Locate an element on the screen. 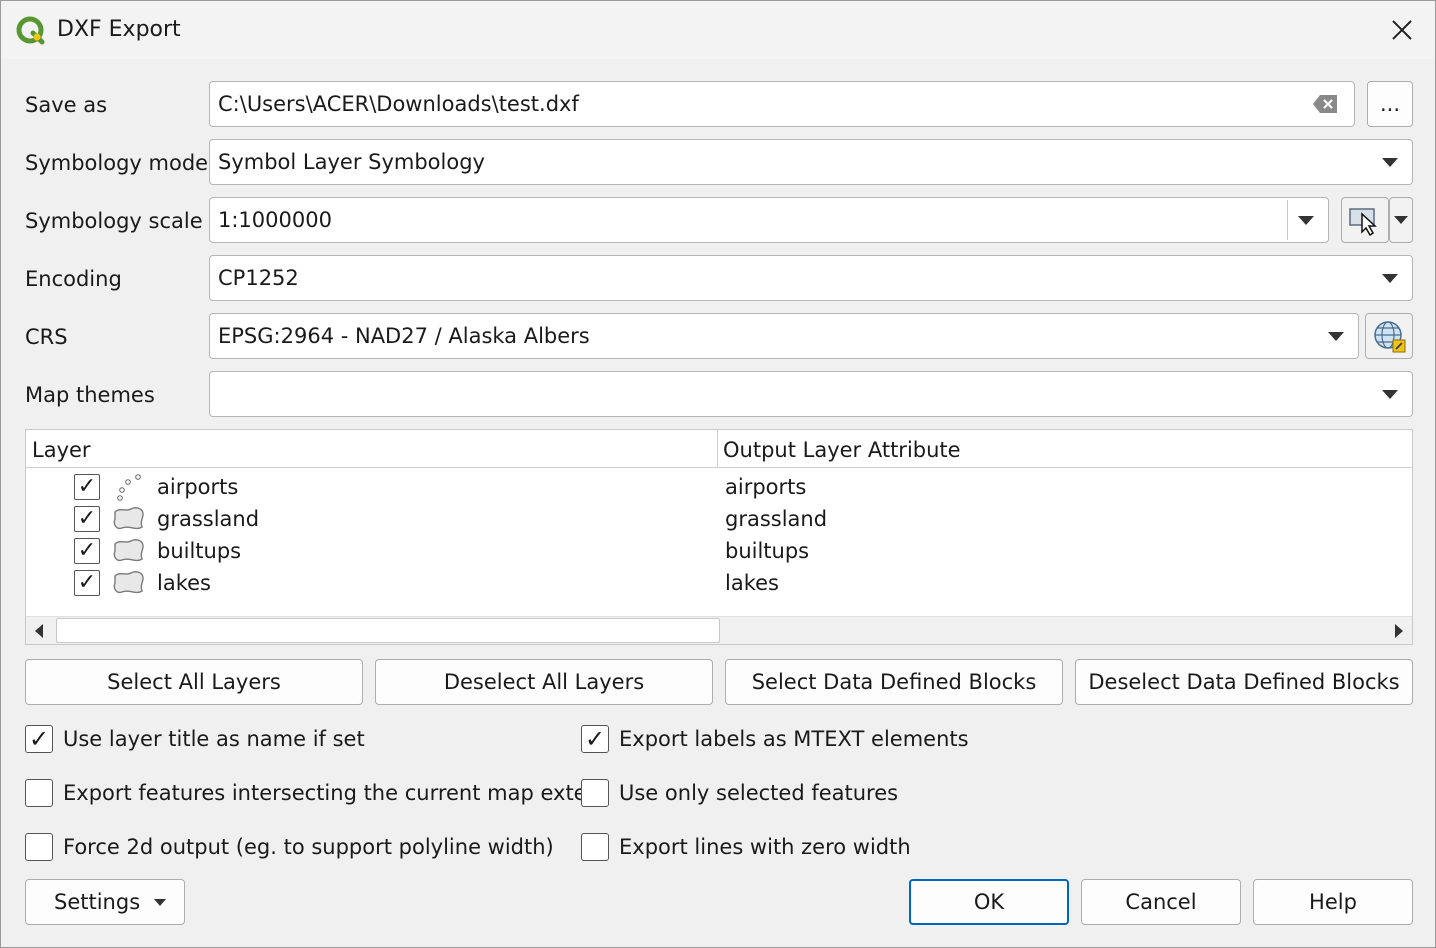 This screenshot has height=948, width=1436. encoding-label: Encoding is located at coordinates (73, 279).